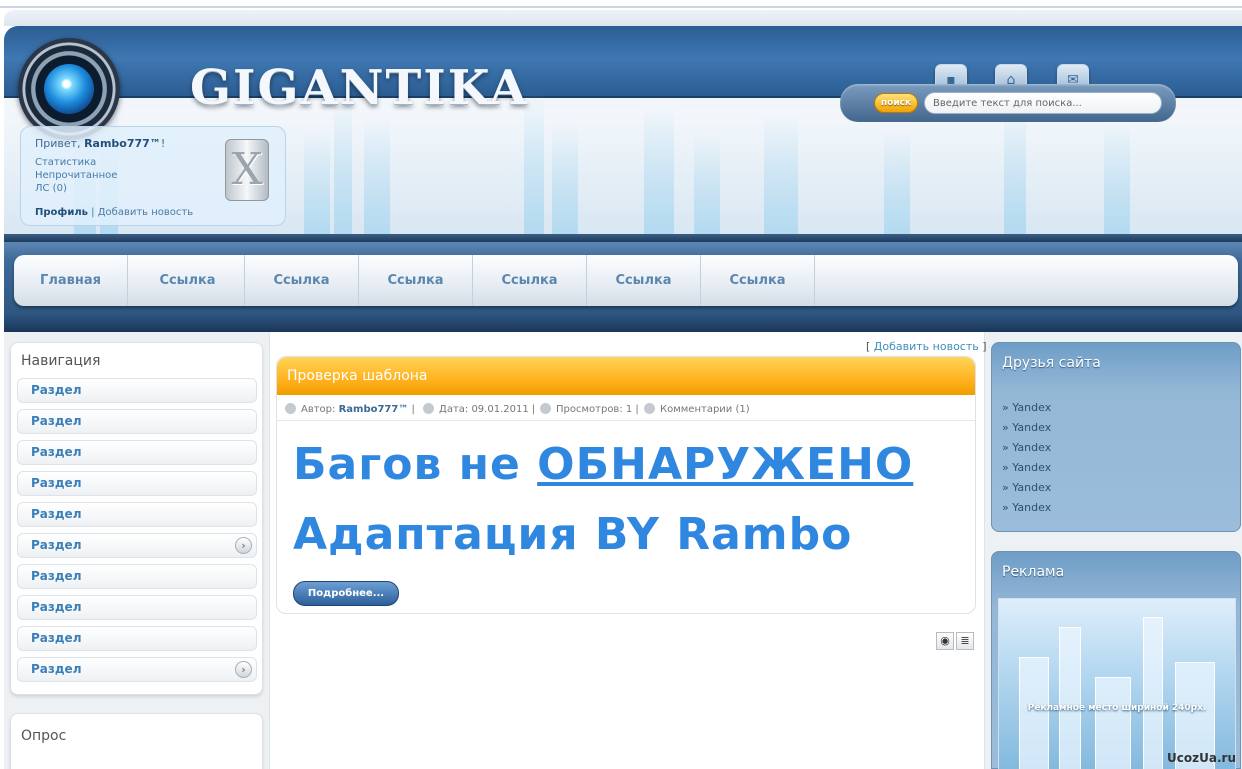  I want to click on user-greeting: Привет, Rambo777™!, so click(100, 143).